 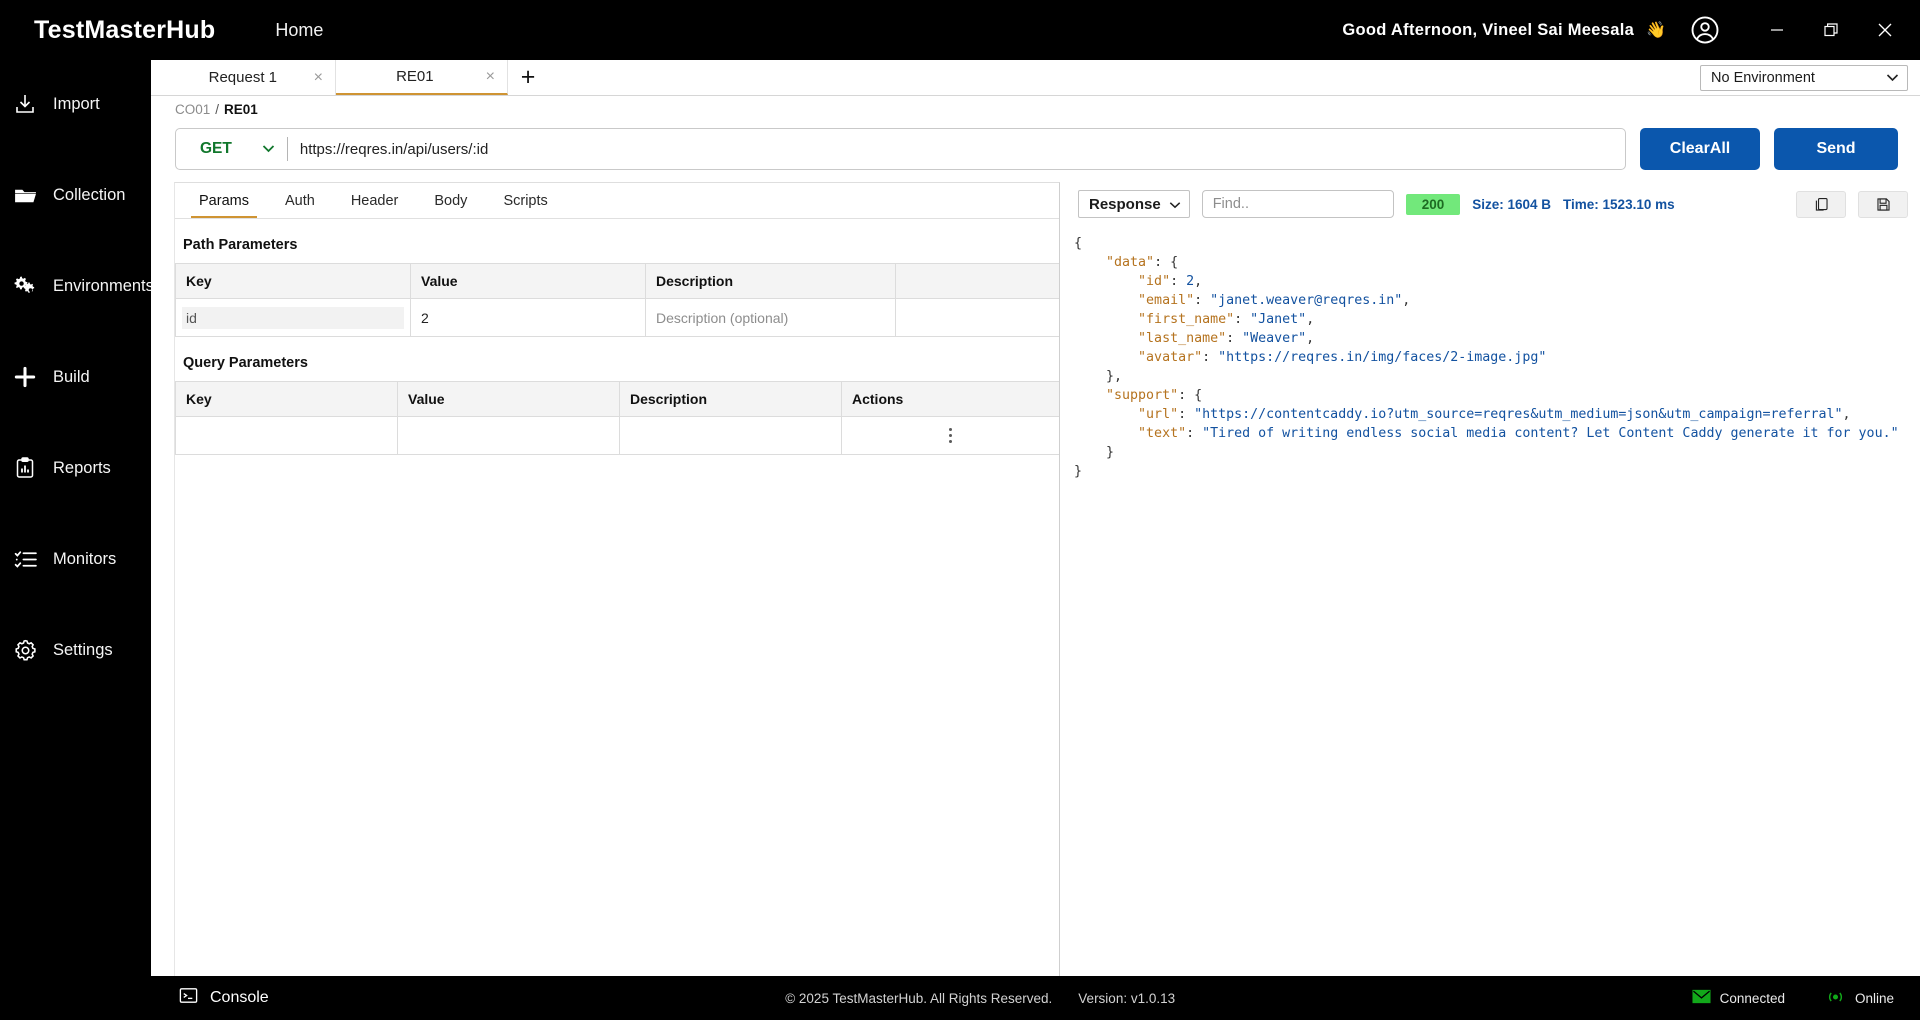 What do you see at coordinates (956, 149) in the screenshot?
I see `url-input: https://reqres.in/api/users/:id` at bounding box center [956, 149].